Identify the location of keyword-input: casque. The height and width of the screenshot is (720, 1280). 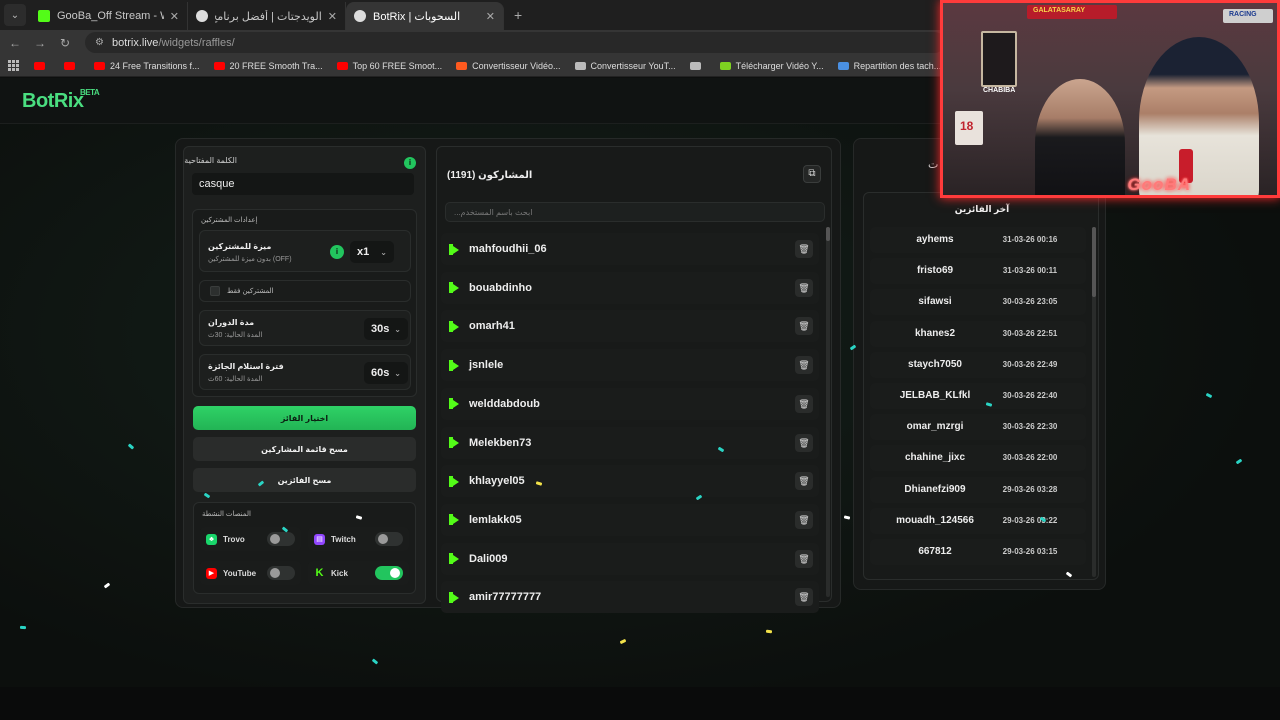
(303, 184).